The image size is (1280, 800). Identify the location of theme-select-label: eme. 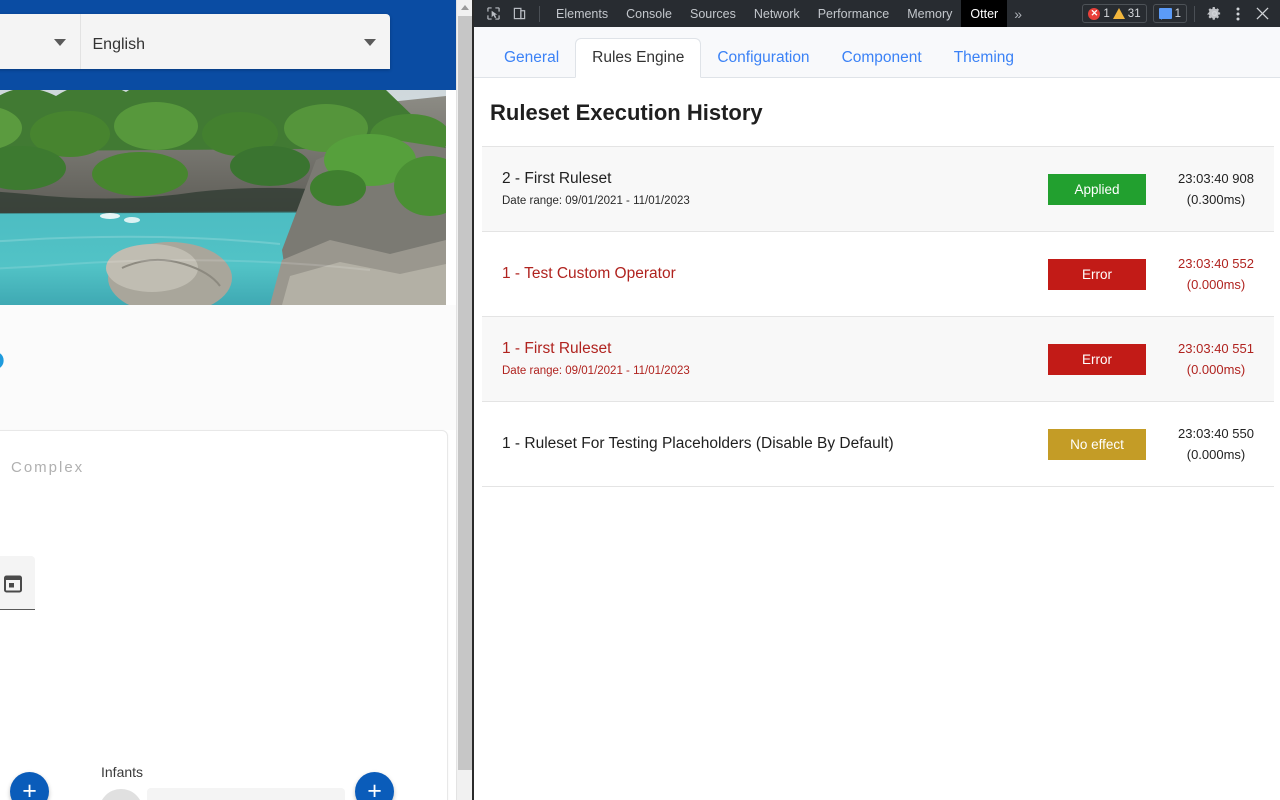
(25, 33).